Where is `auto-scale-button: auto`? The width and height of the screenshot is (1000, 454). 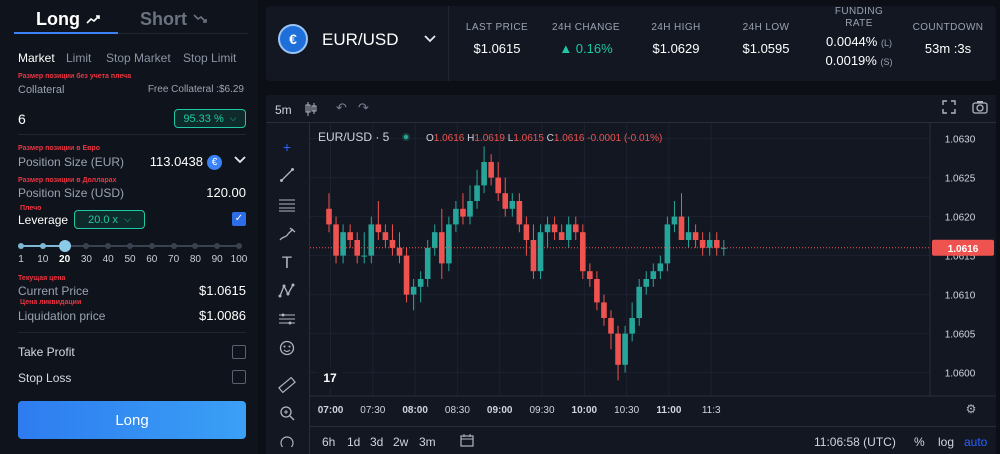
auto-scale-button: auto is located at coordinates (975, 442).